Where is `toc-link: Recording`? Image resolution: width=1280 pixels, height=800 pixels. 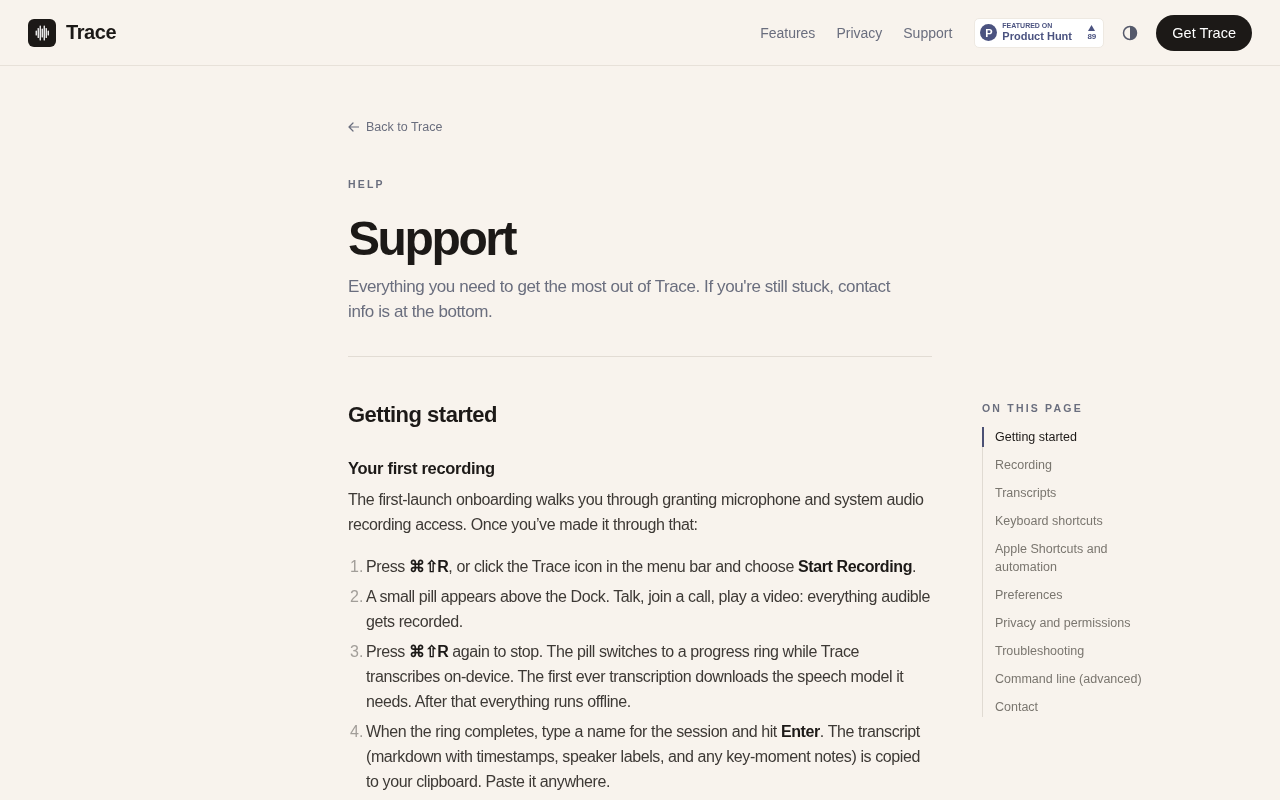
toc-link: Recording is located at coordinates (1067, 465).